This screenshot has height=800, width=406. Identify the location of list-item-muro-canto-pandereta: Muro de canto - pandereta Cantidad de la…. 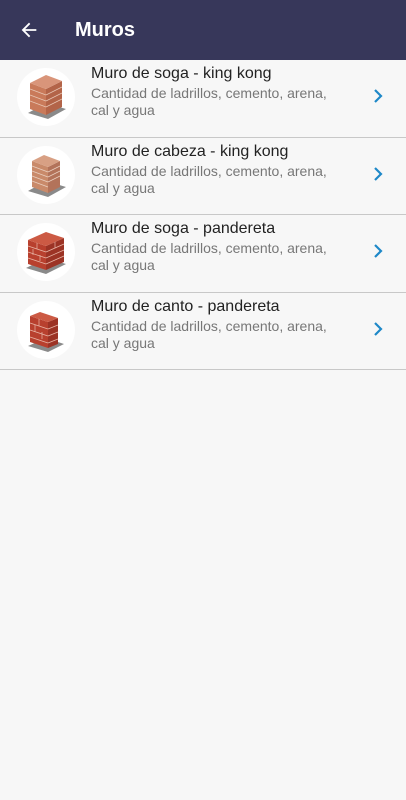
(203, 331).